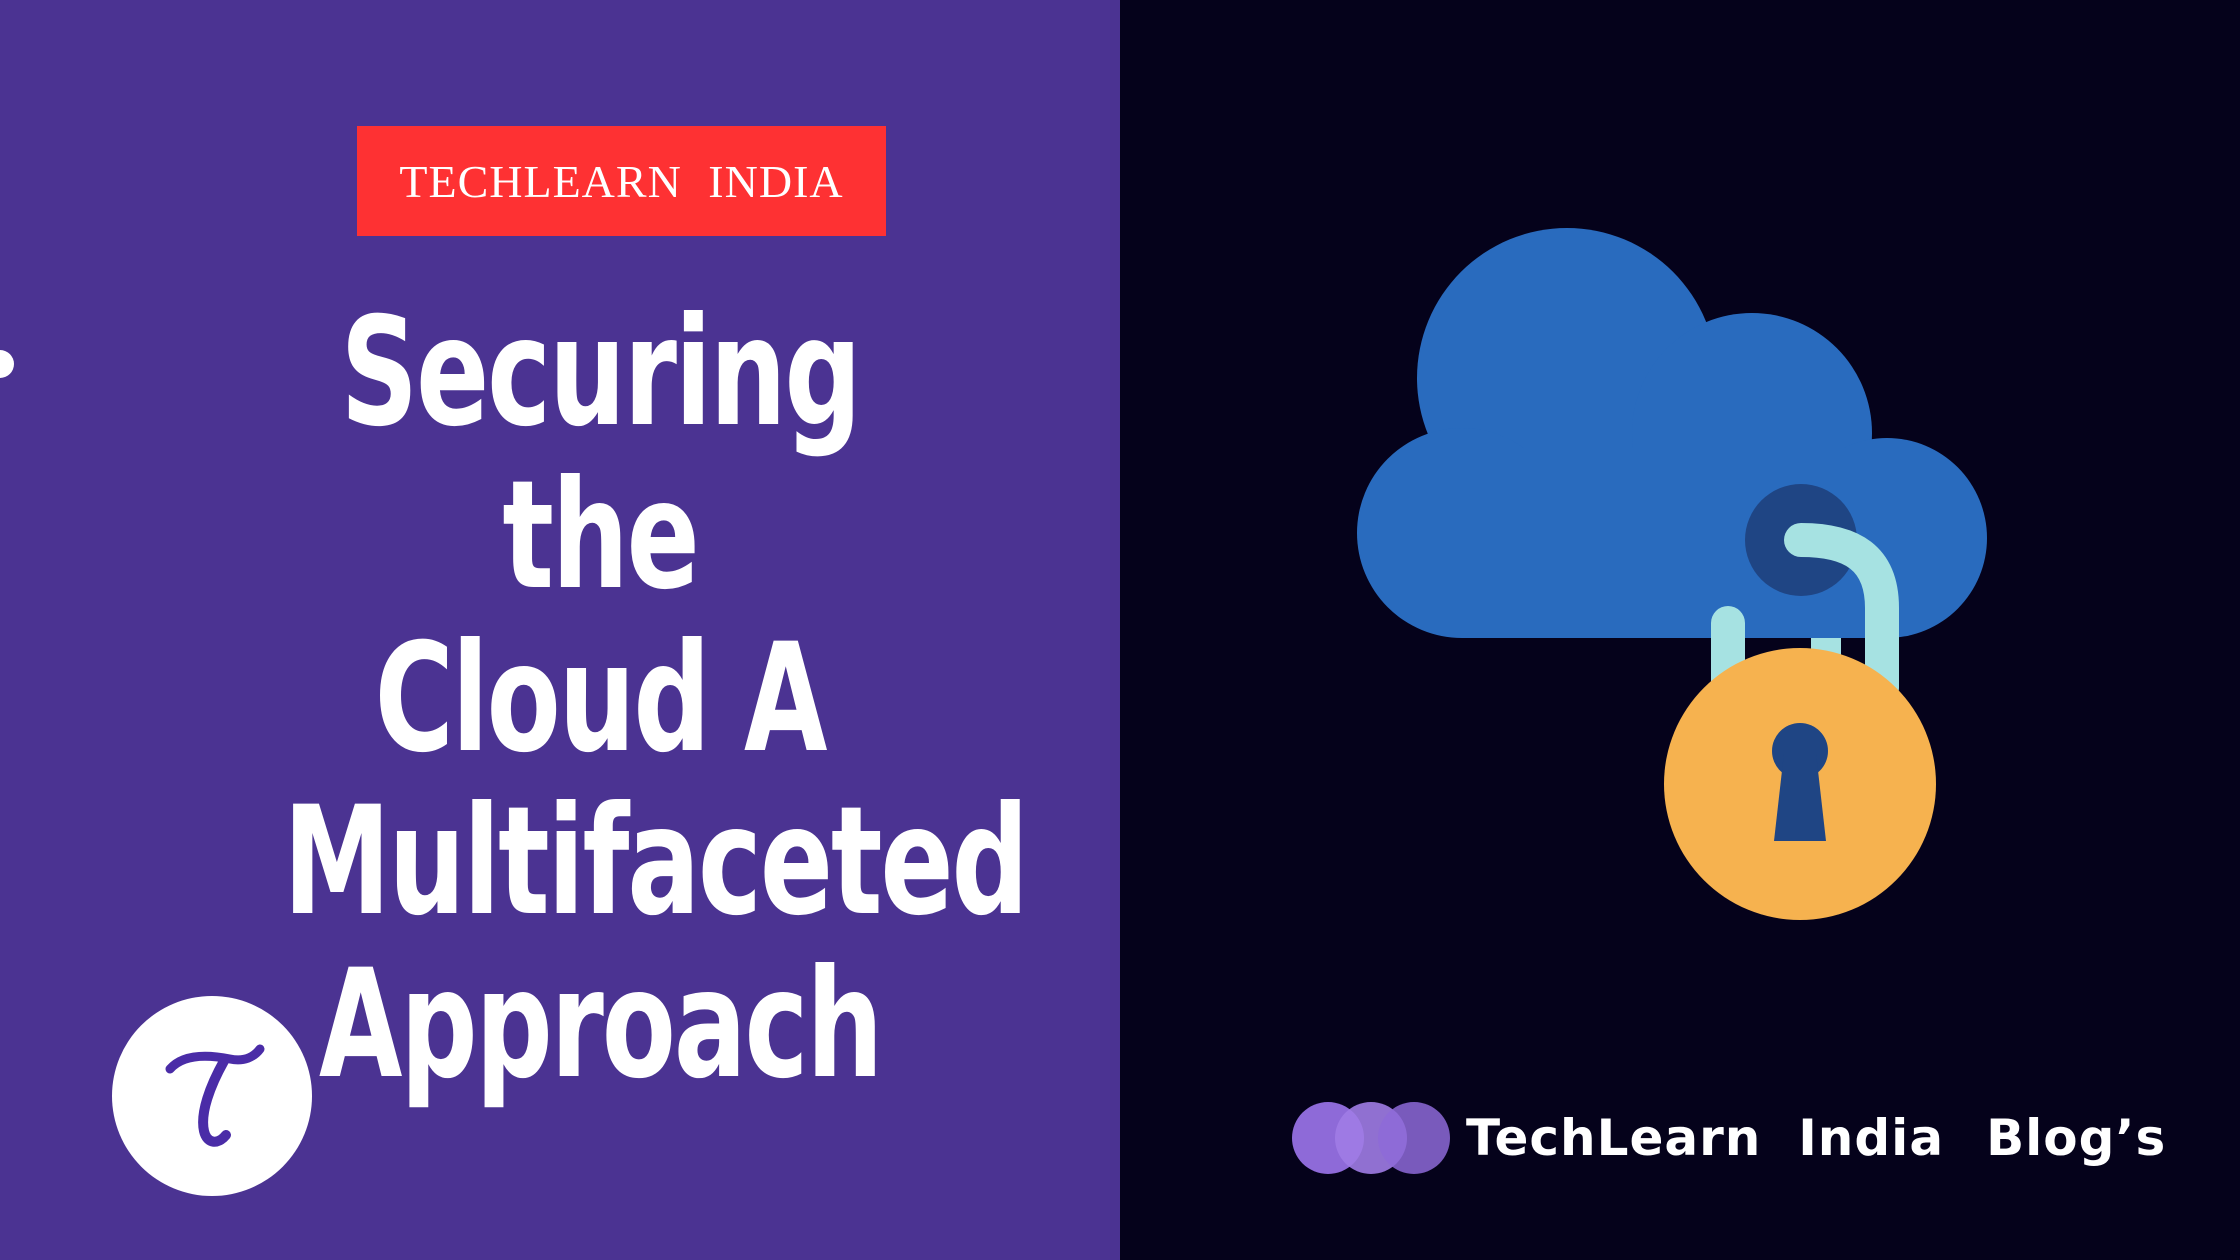  I want to click on headline-line-2: Cloud A, so click(601, 699).